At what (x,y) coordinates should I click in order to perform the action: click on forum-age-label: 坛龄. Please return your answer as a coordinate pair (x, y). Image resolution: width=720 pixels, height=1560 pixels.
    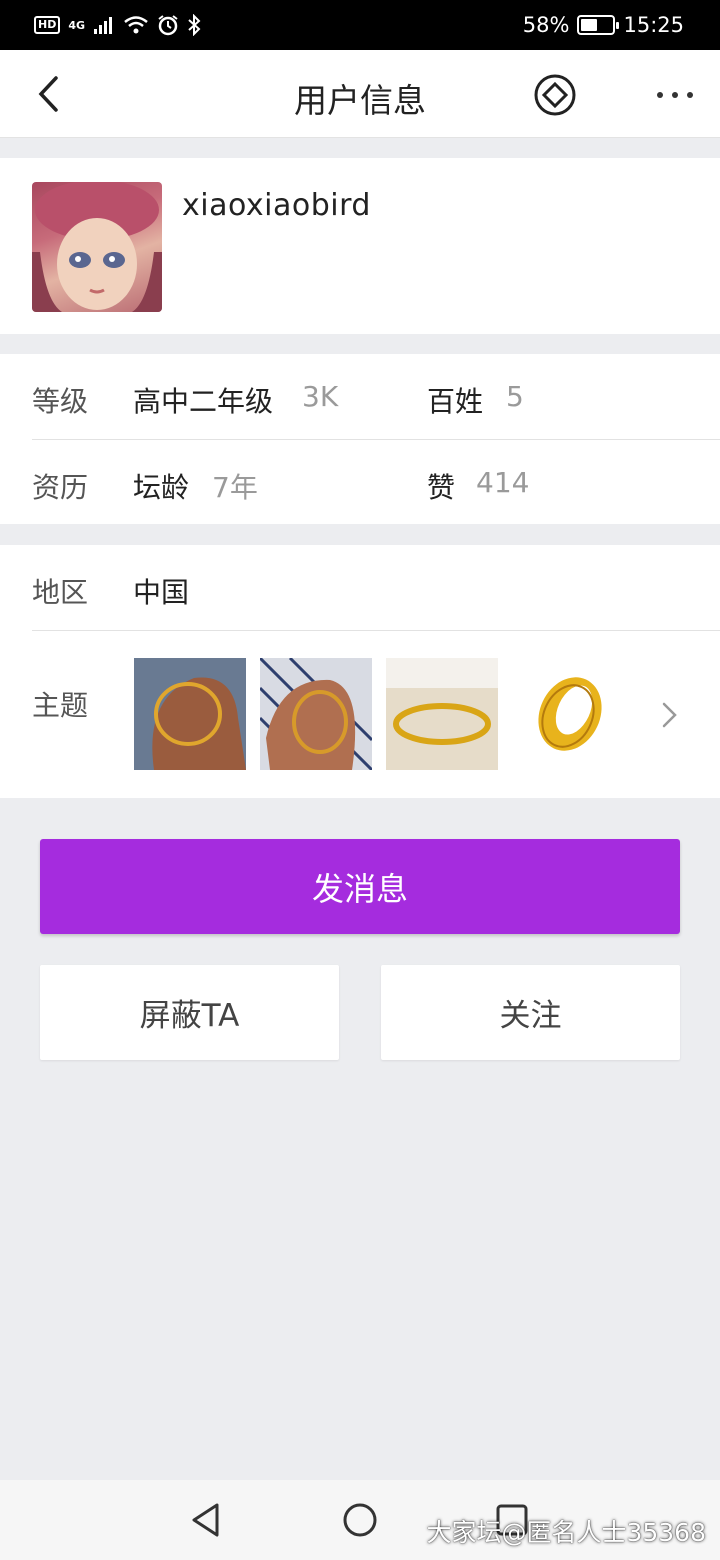
    Looking at the image, I should click on (161, 487).